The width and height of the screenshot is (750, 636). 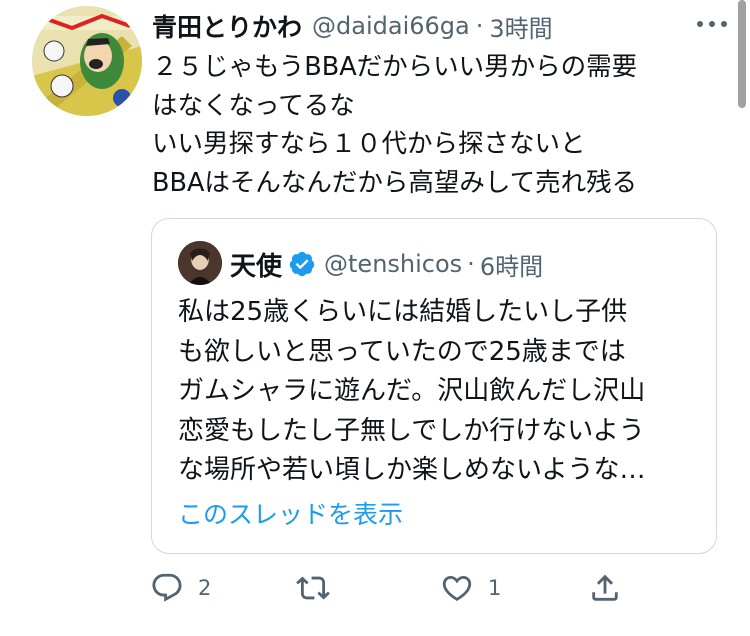 I want to click on quoted-text-line: ガムシャラに遊んだ。沢山飲んだし沢山, so click(x=412, y=391).